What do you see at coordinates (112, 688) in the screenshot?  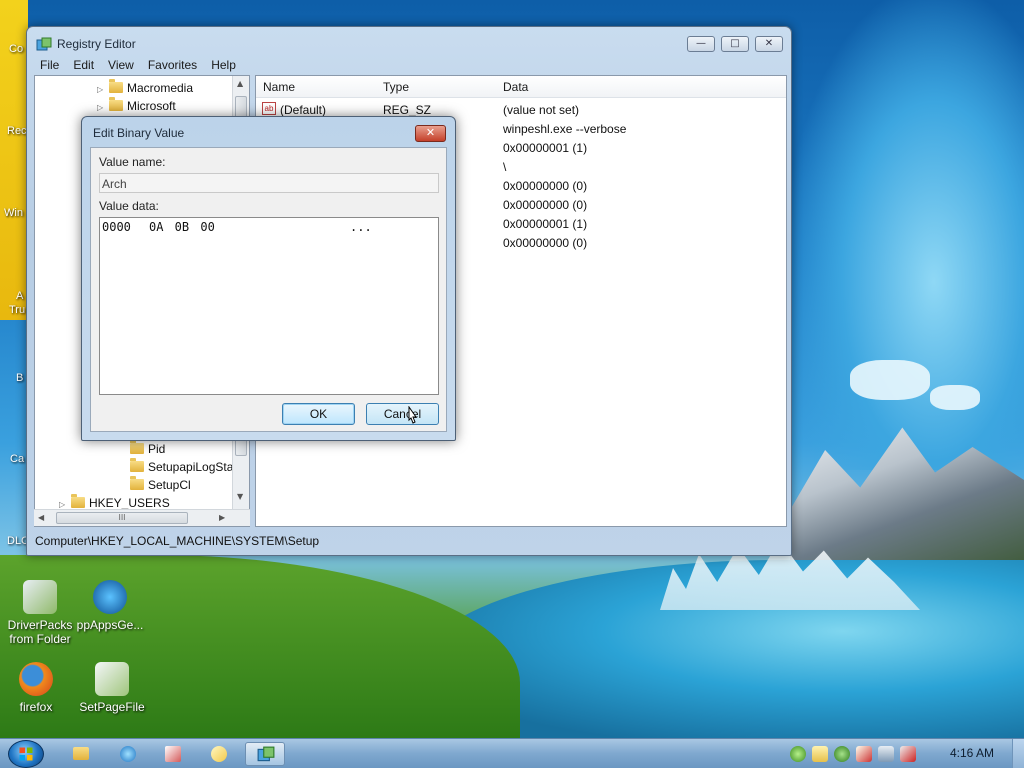 I see `desktop-icon-setpagefile: SetPageFile` at bounding box center [112, 688].